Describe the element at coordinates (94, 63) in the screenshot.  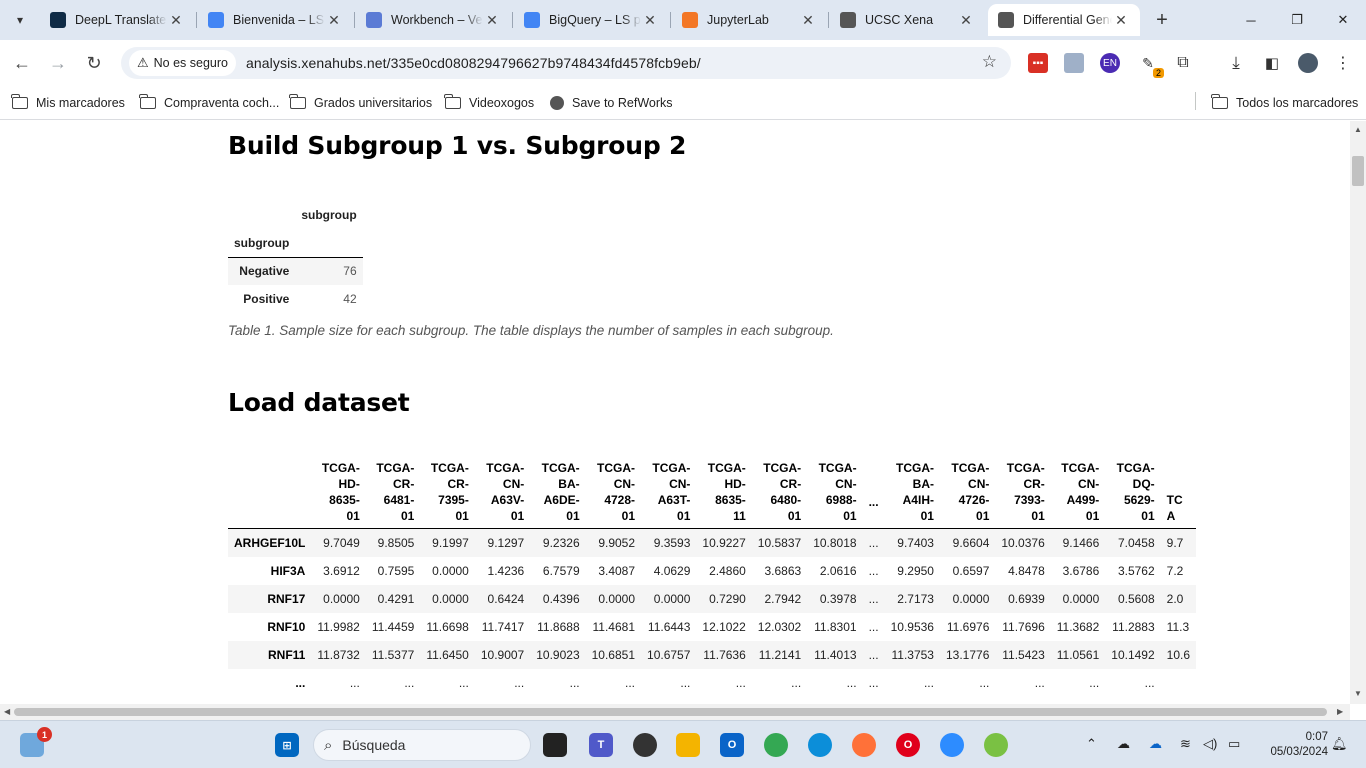
I see `reload-icon: ↻` at that location.